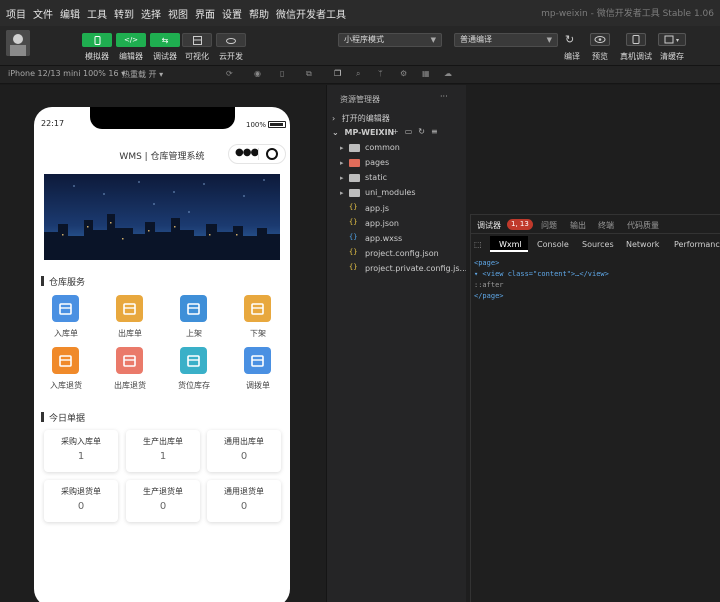 This screenshot has width=720, height=602. Describe the element at coordinates (151, 13) in the screenshot. I see `menu-select: 选择` at that location.